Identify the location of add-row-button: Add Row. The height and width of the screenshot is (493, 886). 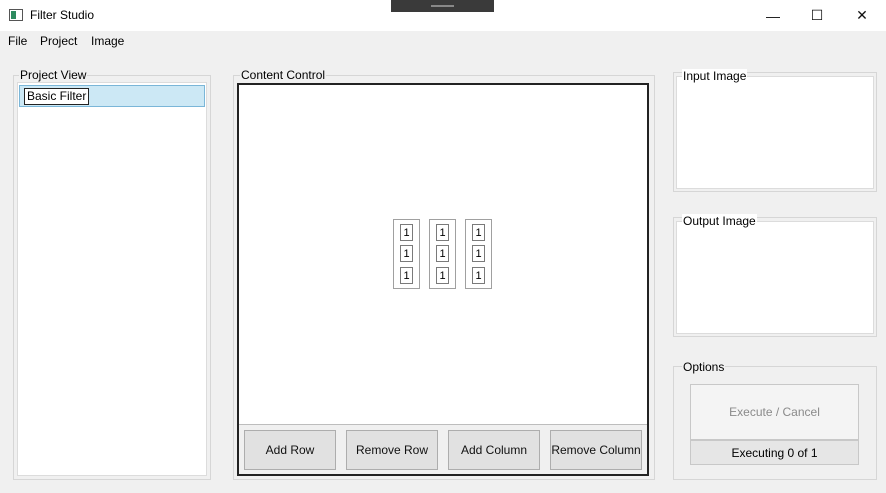
(290, 450).